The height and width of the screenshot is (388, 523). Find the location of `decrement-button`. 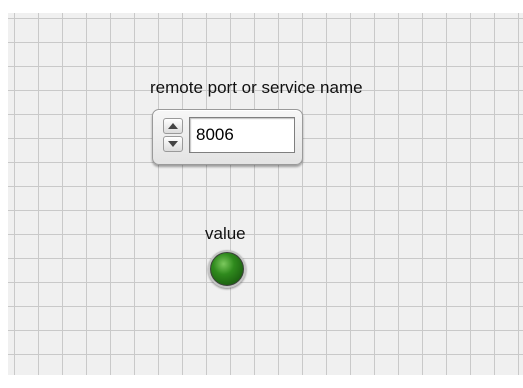

decrement-button is located at coordinates (173, 144).